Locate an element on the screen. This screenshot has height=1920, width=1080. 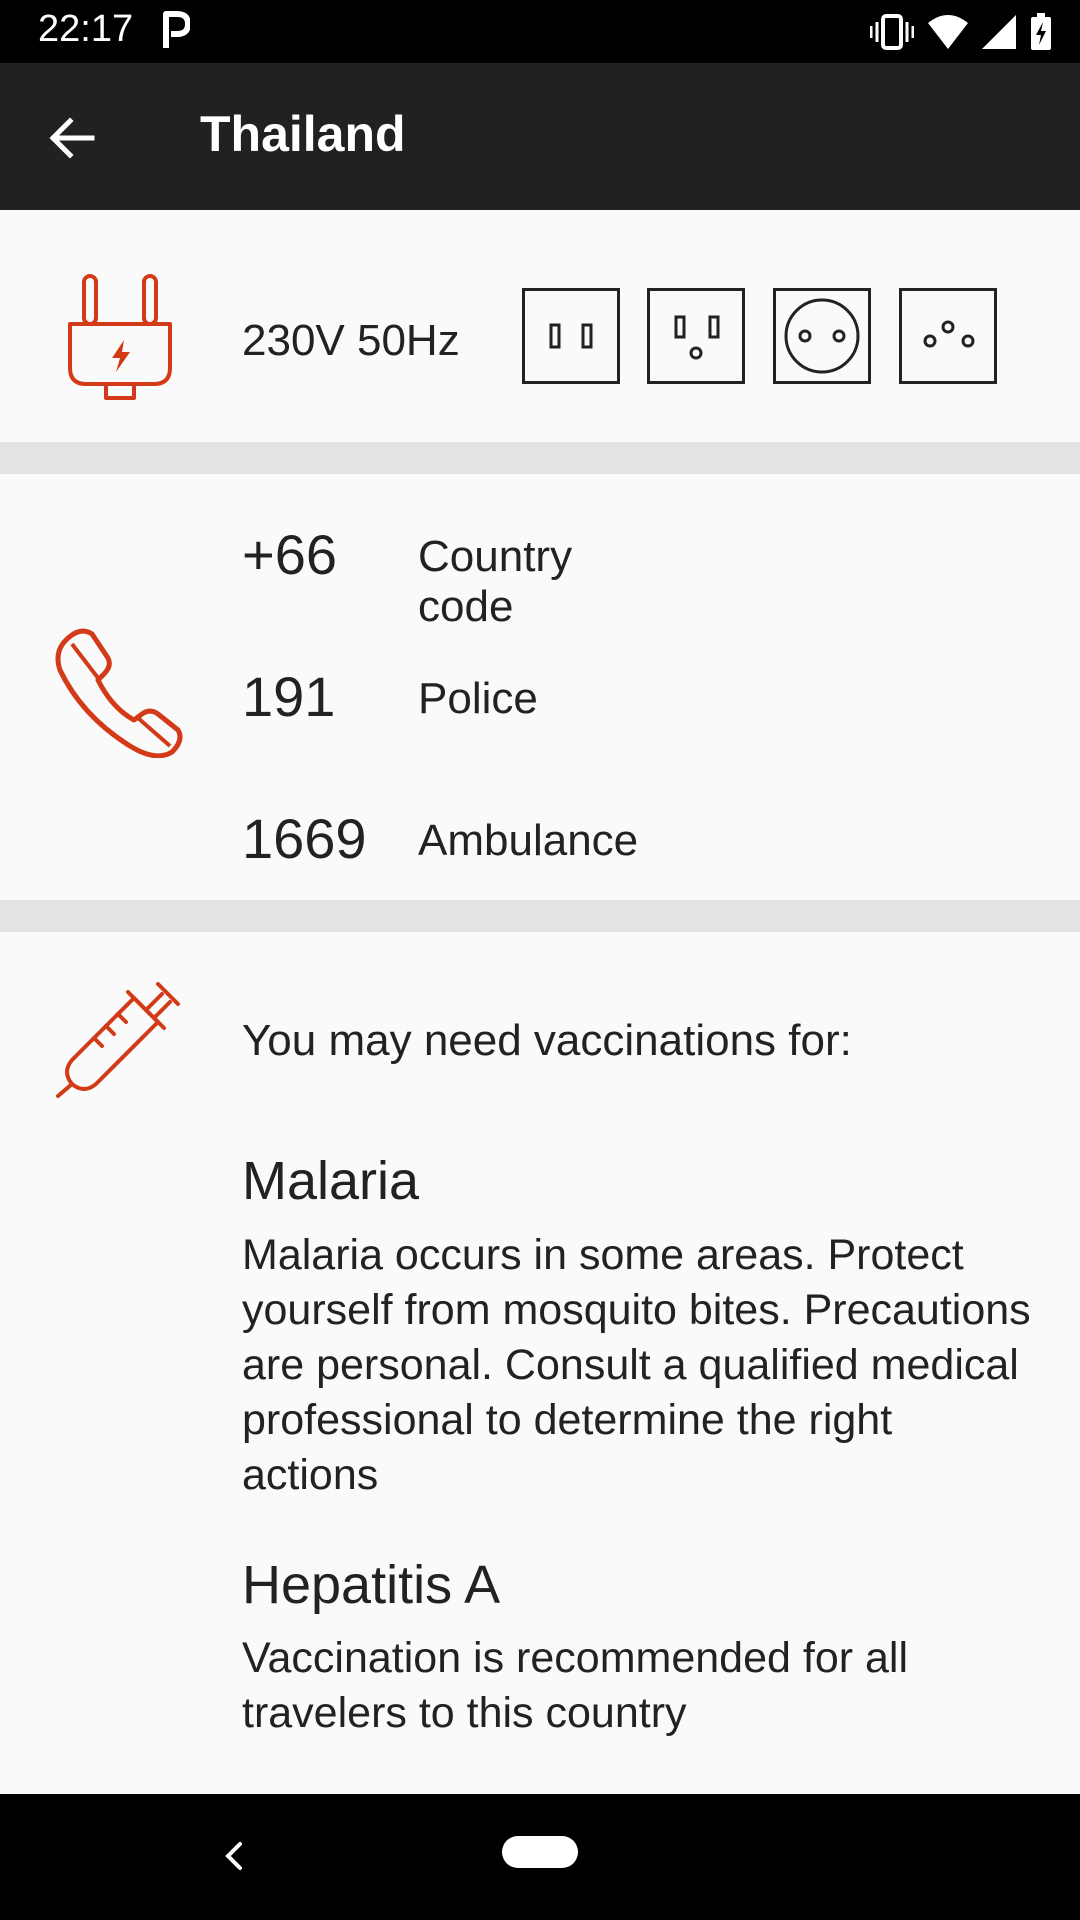
phone-label: Ambulance is located at coordinates (528, 840).